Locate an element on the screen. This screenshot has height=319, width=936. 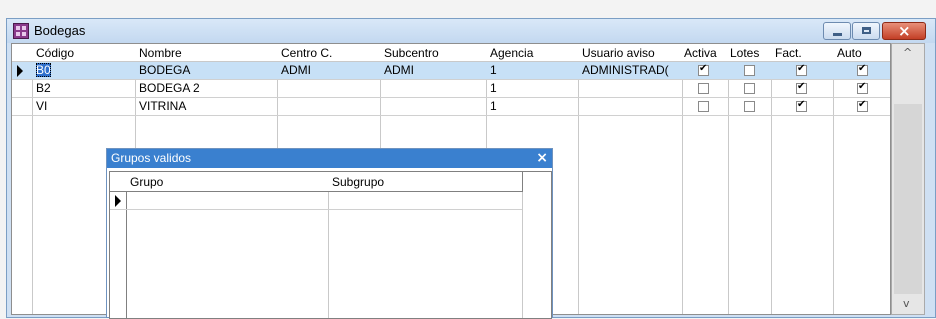
row-indicator-header is located at coordinates (22, 53).